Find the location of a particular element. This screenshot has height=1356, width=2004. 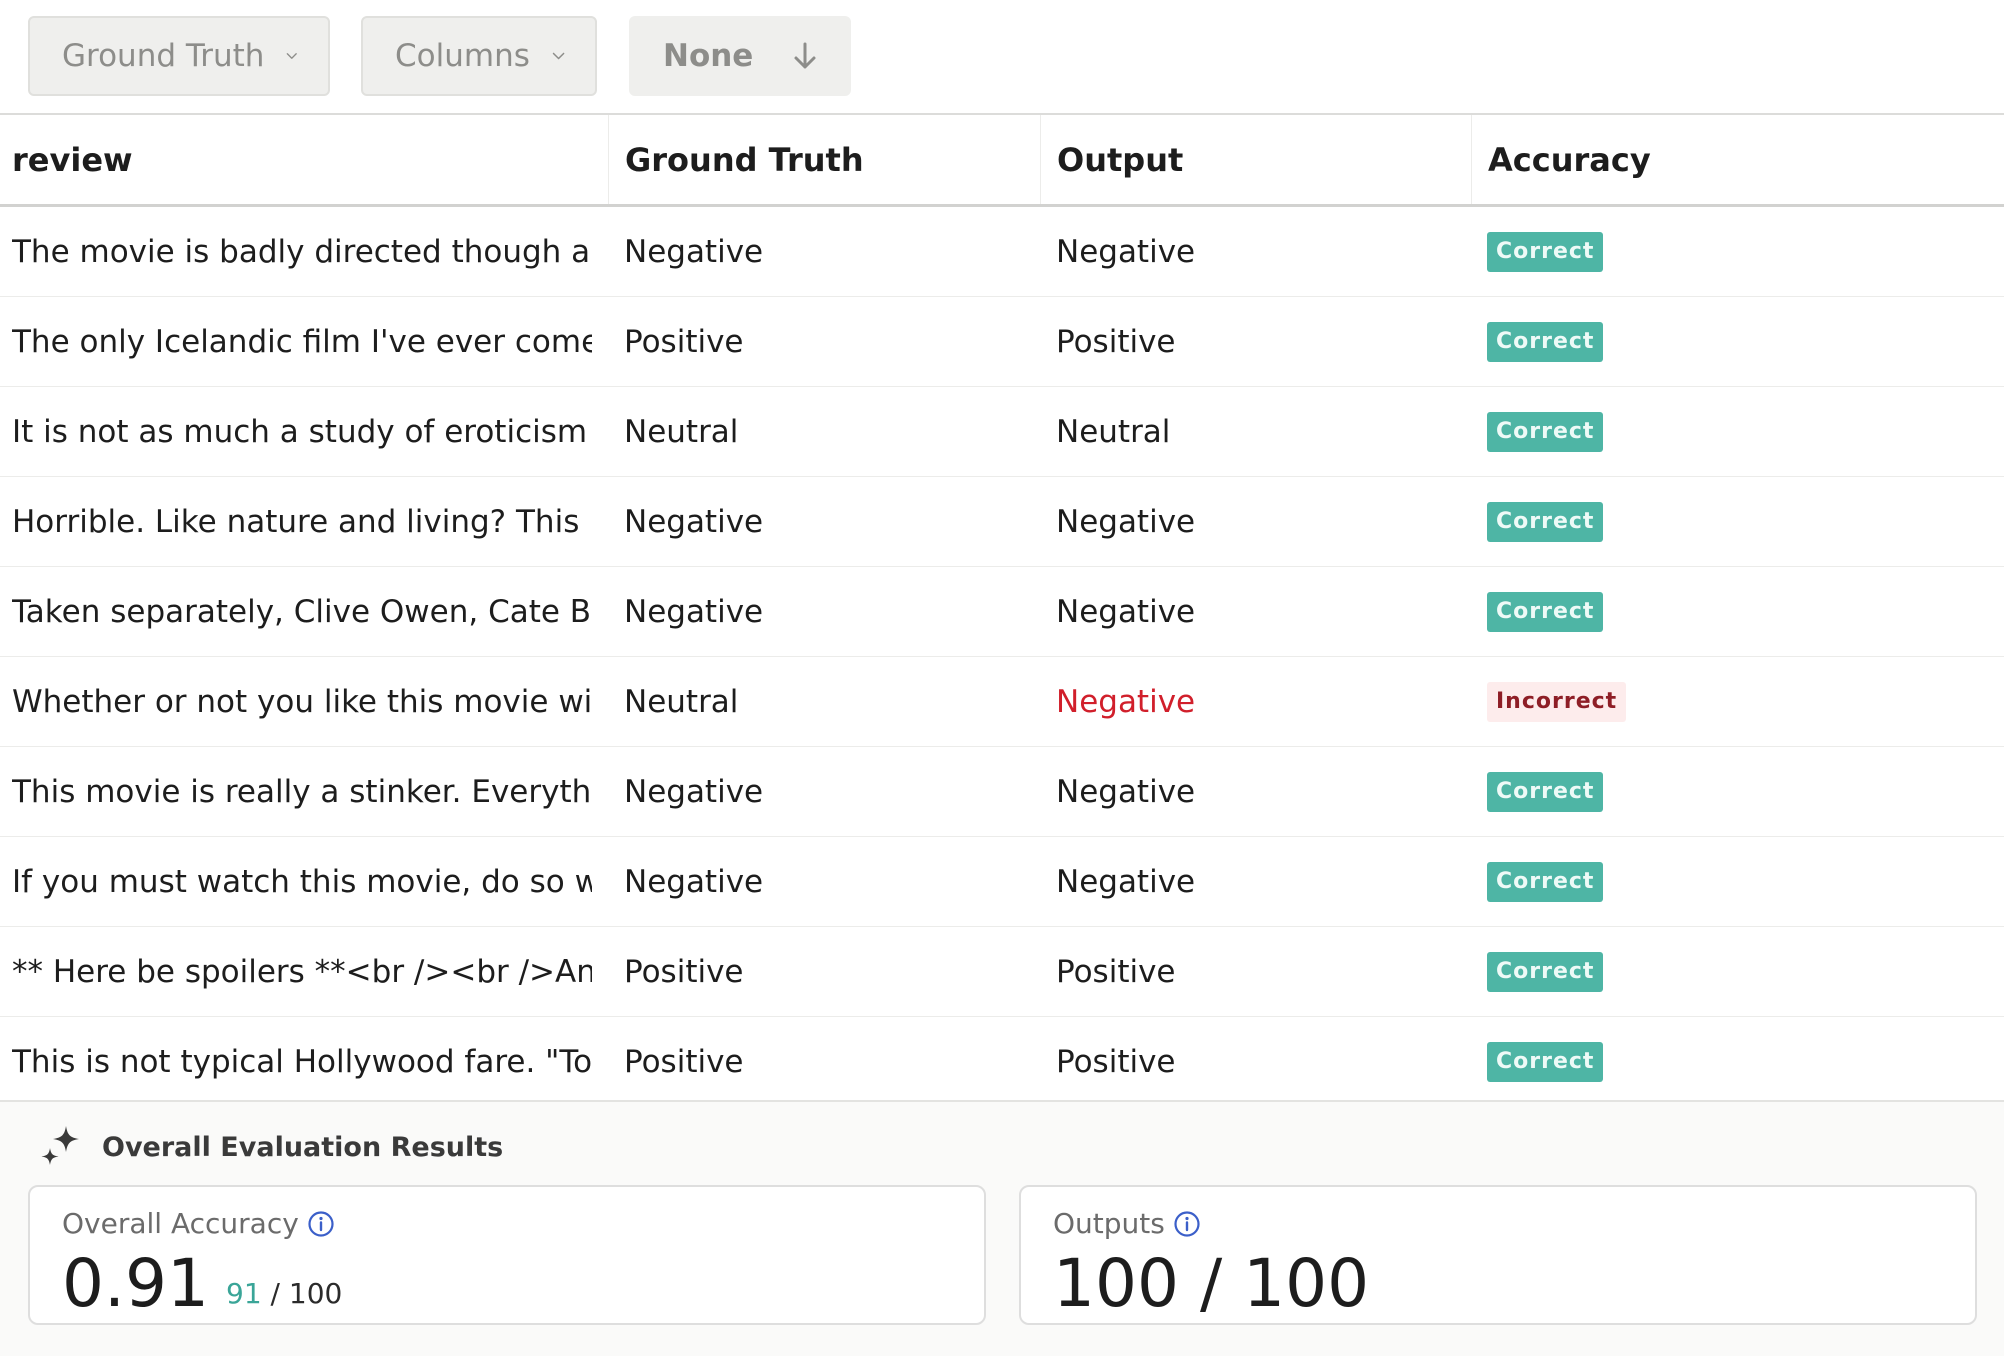

overall-accuracy-value: 0.91 is located at coordinates (135, 1283).